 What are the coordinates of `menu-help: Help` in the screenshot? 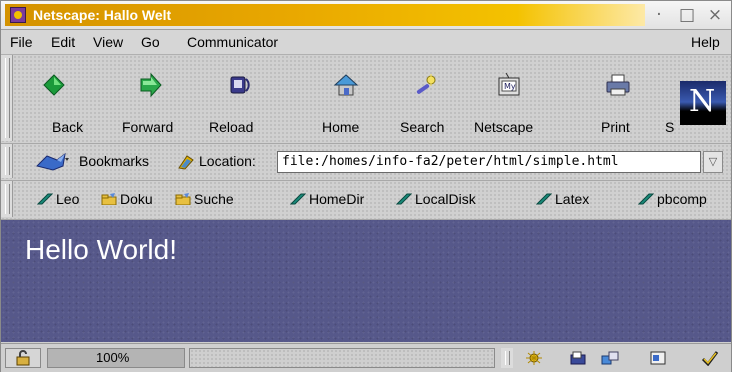 It's located at (705, 42).